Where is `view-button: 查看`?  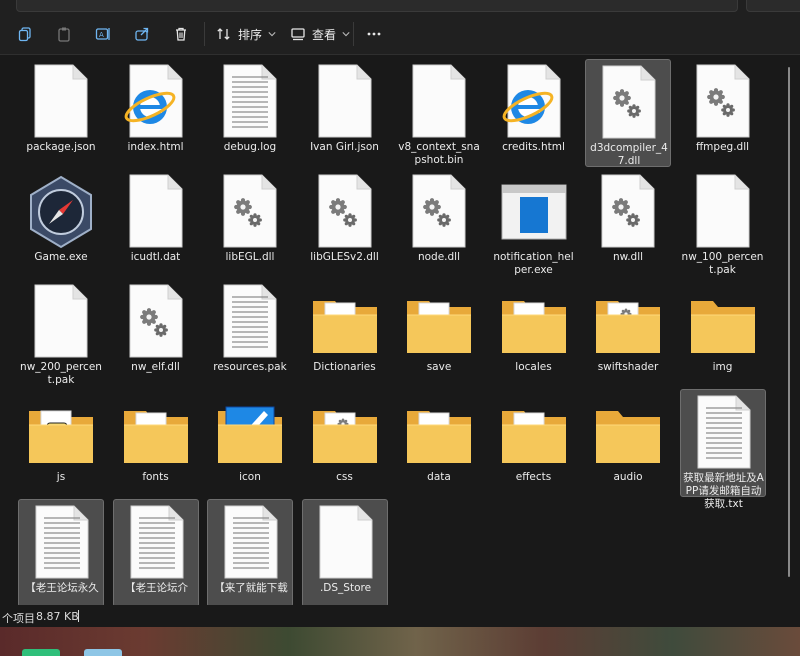
view-button: 查看 is located at coordinates (320, 34).